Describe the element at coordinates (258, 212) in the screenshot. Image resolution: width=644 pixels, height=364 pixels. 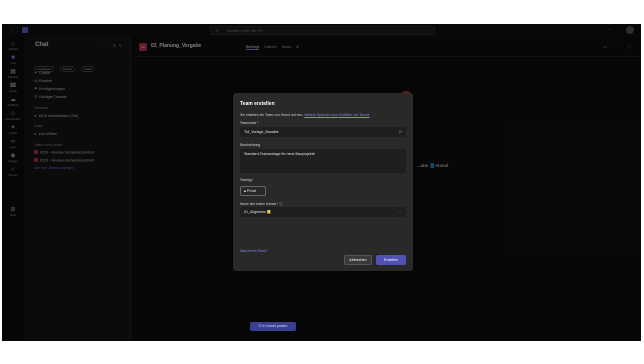
I see `first-channel-value: 01_Allgemein 📒` at that location.